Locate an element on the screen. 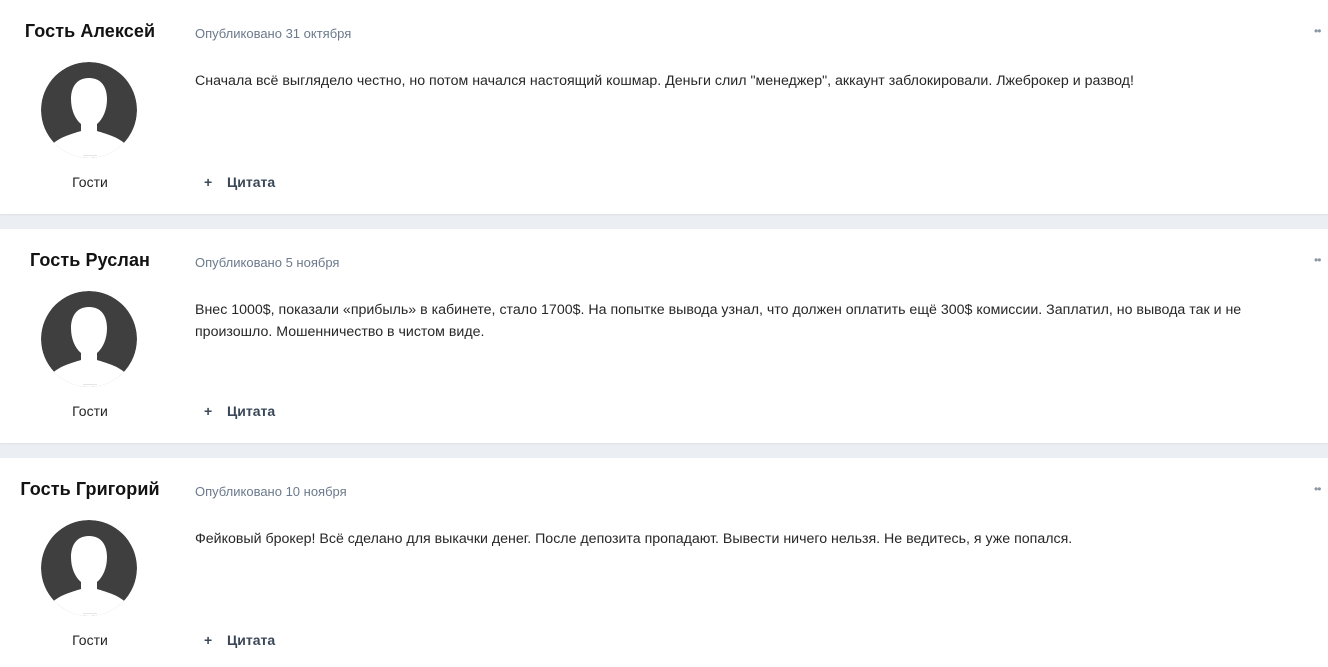  author-name: Гость Алексей is located at coordinates (90, 31).